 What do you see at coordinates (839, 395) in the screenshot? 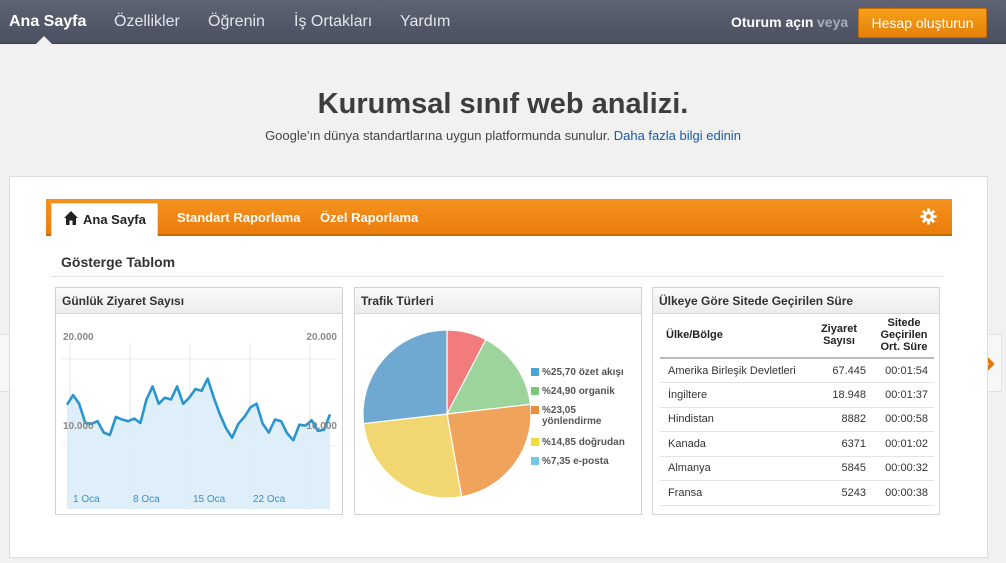
I see `table-cell-visits: 18.948` at bounding box center [839, 395].